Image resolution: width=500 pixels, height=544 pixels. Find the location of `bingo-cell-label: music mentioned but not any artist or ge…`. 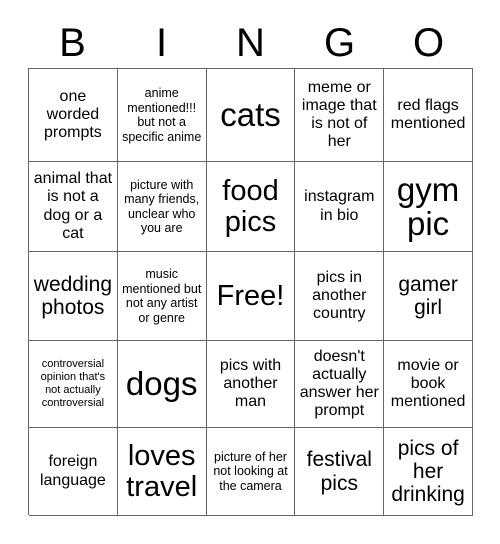

bingo-cell-label: music mentioned but not any artist or ge… is located at coordinates (162, 296).